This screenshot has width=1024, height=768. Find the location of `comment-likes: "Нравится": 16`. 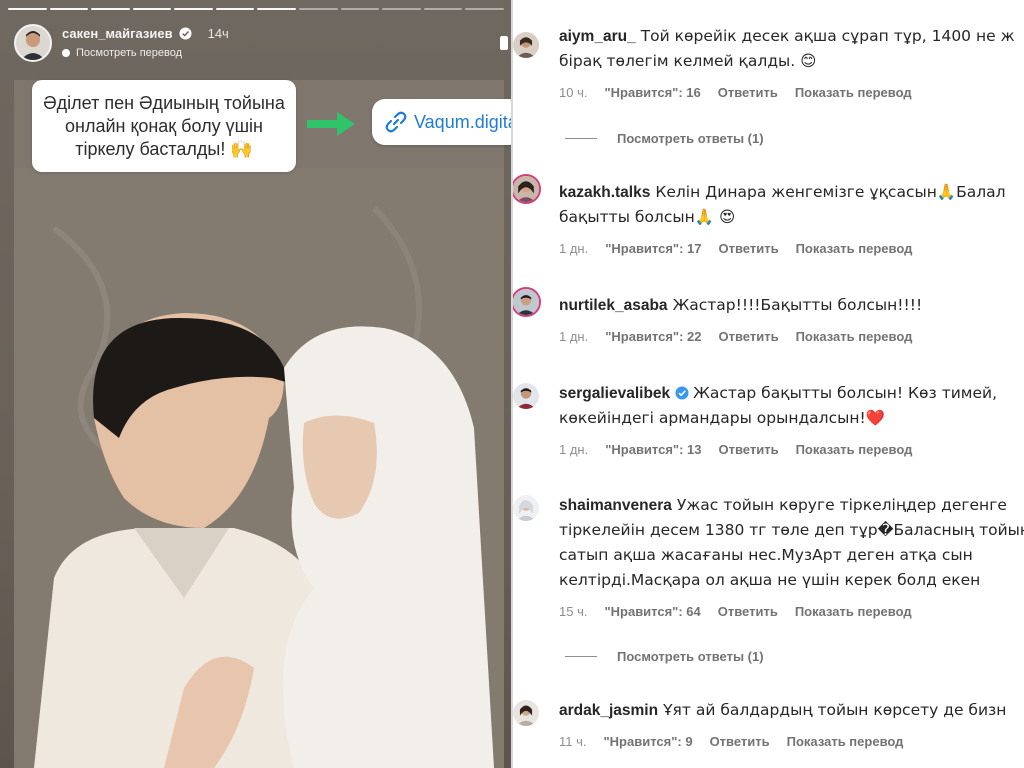

comment-likes: "Нравится": 16 is located at coordinates (652, 92).